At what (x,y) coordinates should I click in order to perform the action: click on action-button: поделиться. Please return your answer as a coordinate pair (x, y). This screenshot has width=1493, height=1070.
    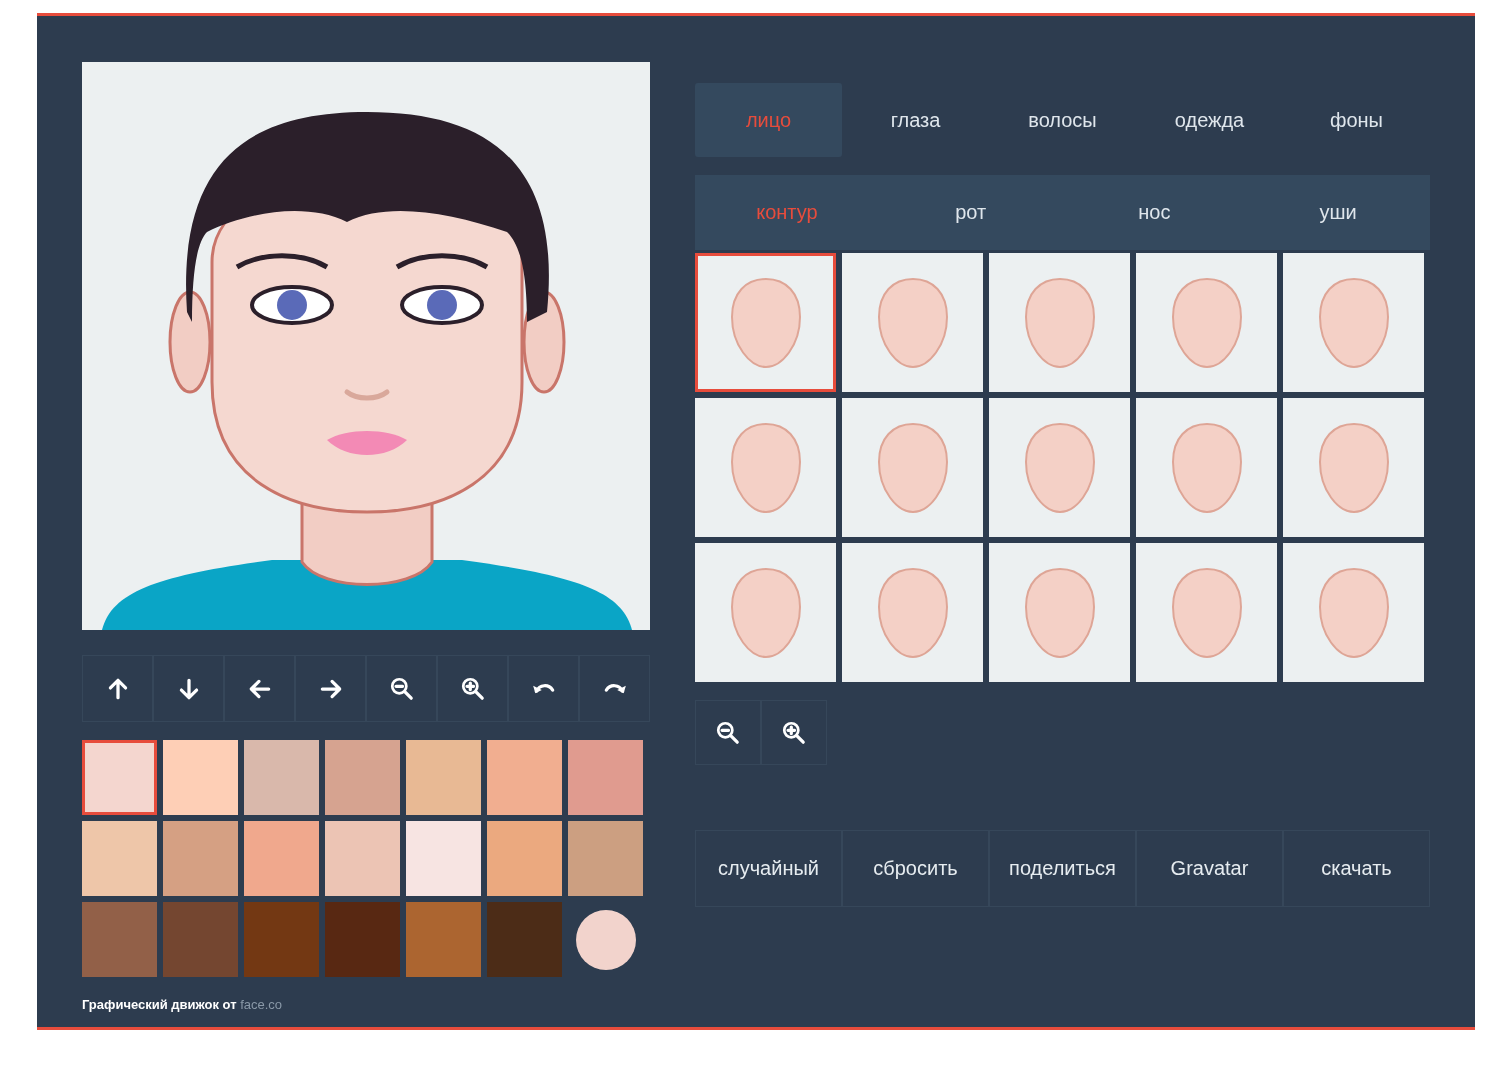
    Looking at the image, I should click on (1062, 868).